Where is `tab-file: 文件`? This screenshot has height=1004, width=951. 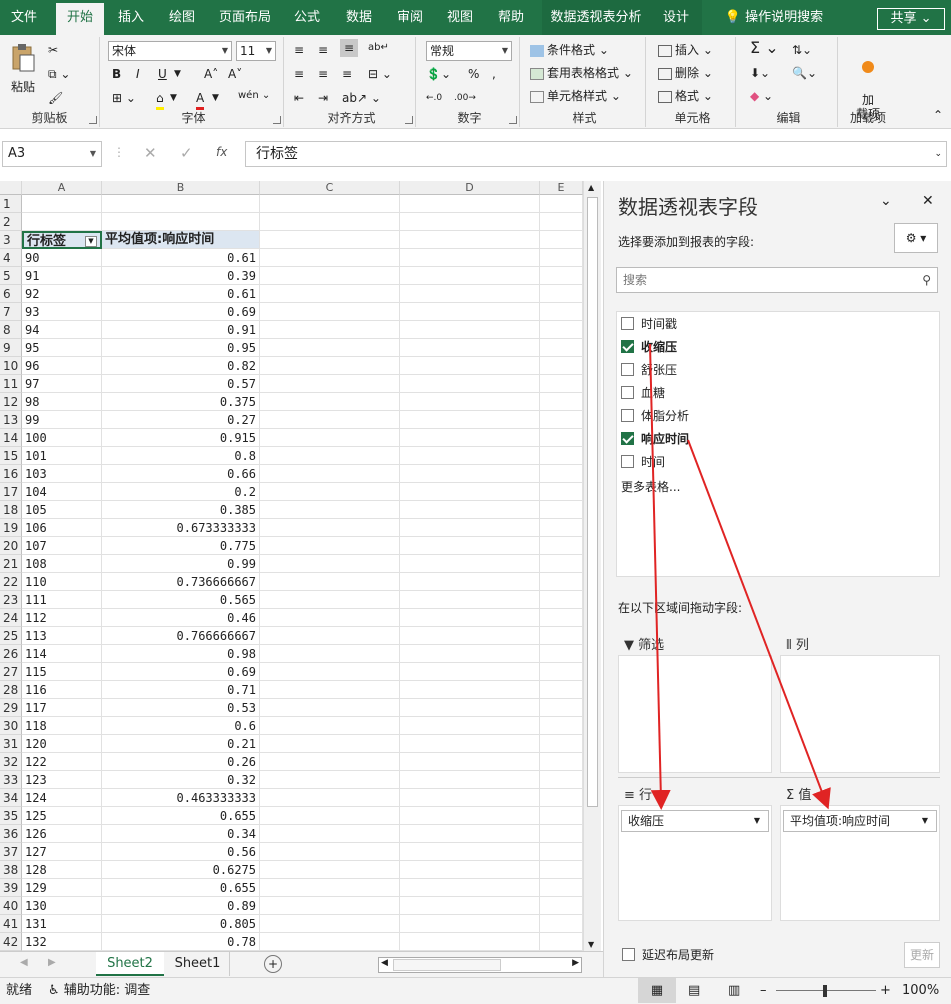 tab-file: 文件 is located at coordinates (24, 17).